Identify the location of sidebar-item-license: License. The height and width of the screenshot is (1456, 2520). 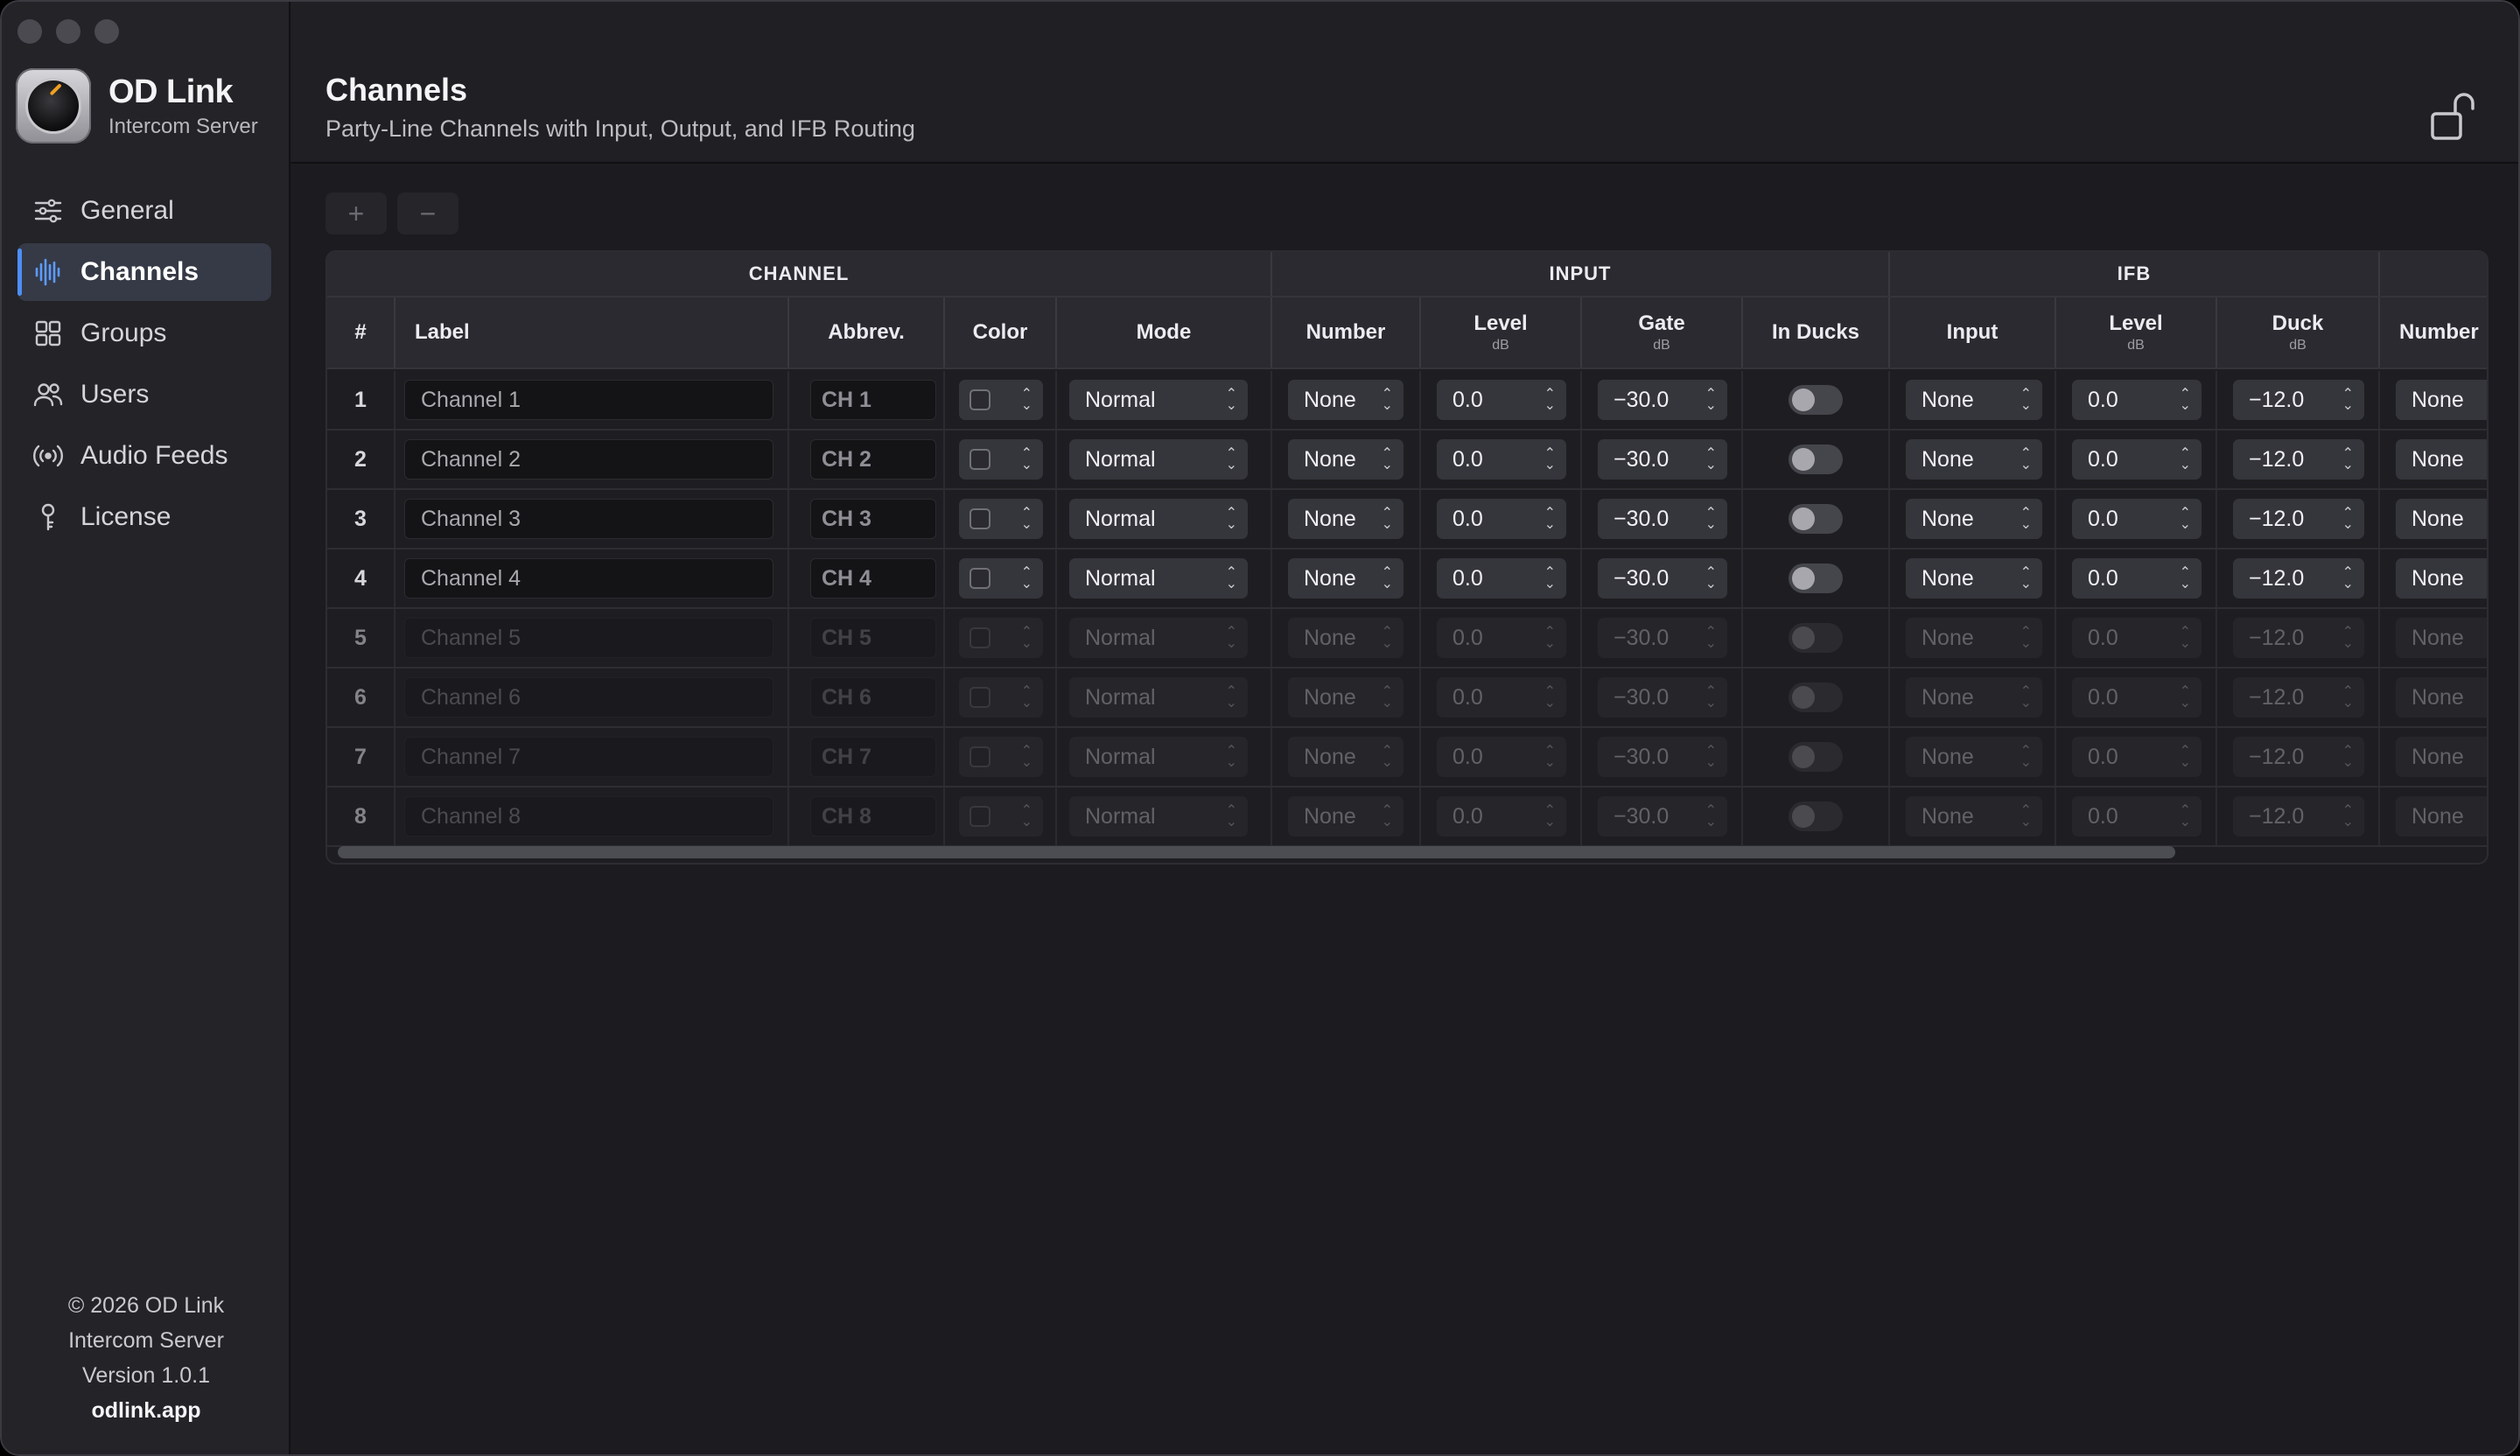
(144, 517).